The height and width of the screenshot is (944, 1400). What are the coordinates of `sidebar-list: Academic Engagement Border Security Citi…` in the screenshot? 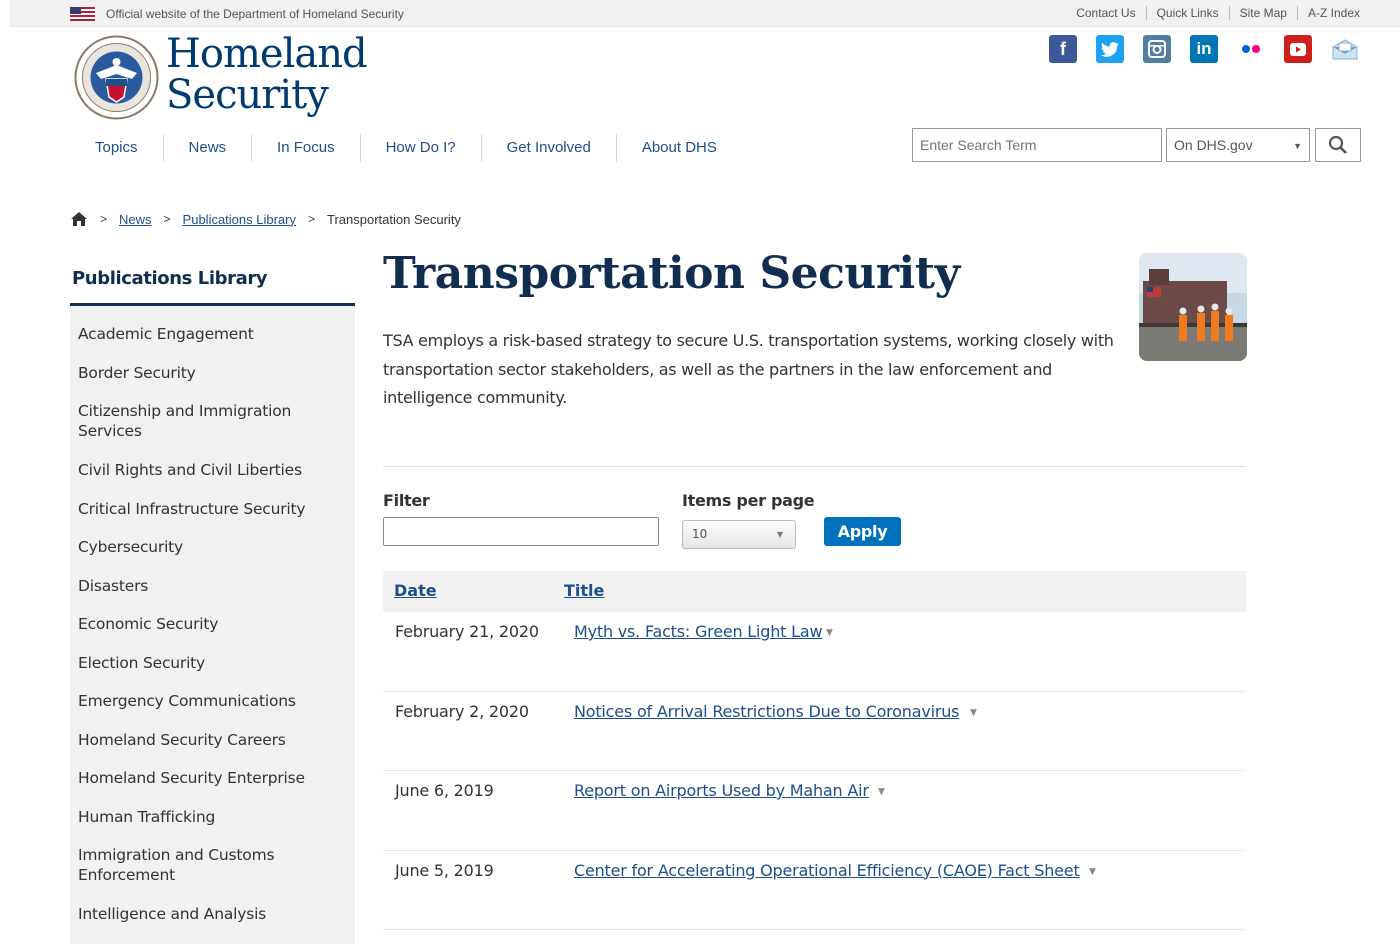 It's located at (212, 625).